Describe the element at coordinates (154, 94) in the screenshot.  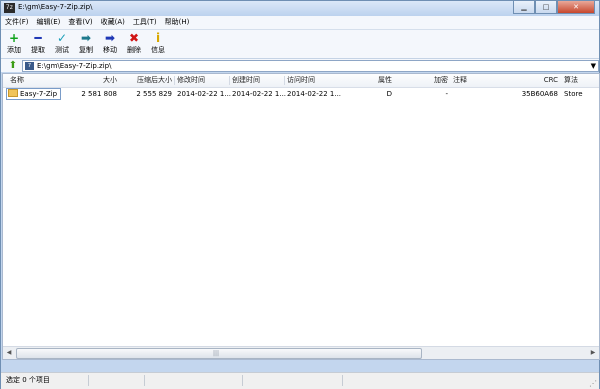
I see `packed-size-cell: 2 555 829` at that location.